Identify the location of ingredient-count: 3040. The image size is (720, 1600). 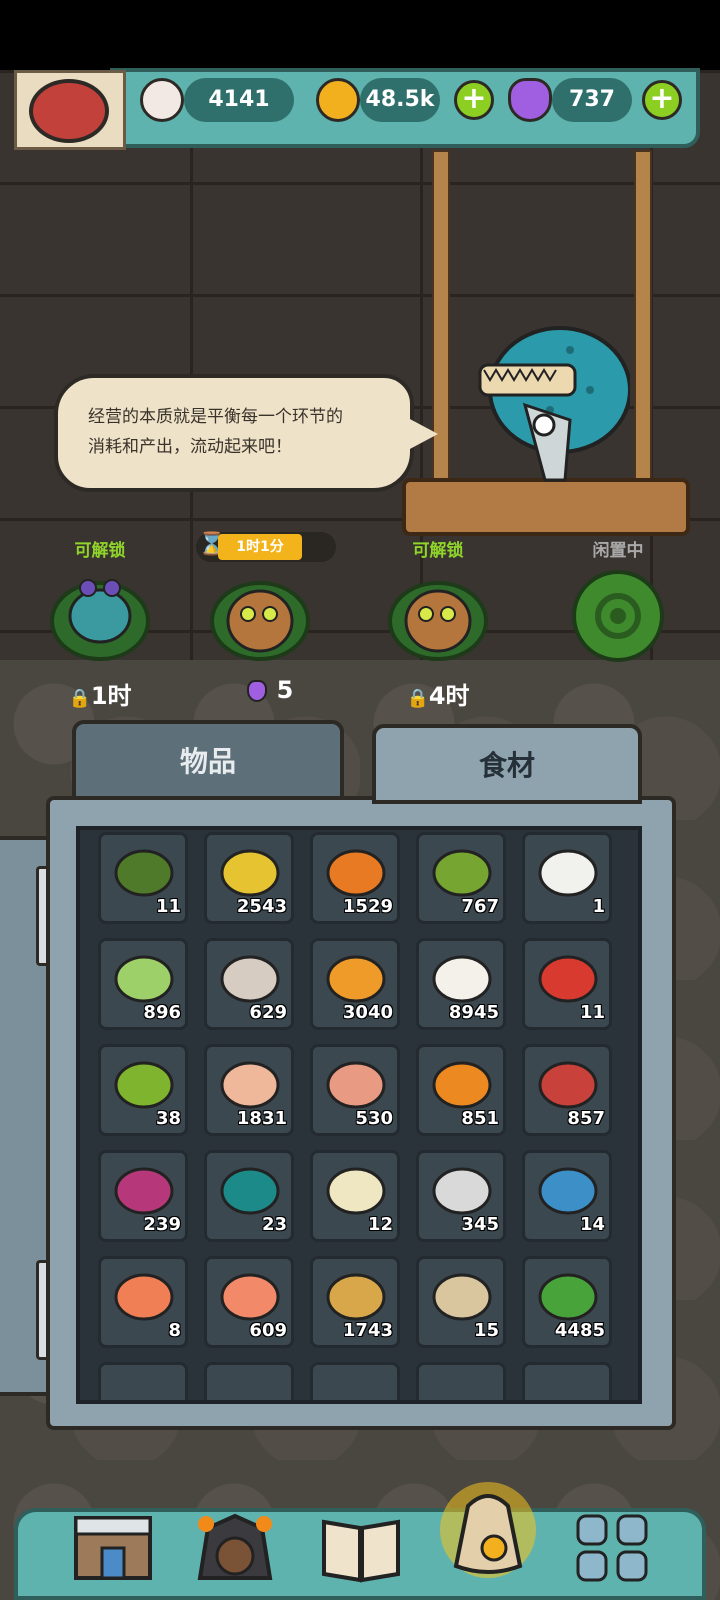
(367, 1012).